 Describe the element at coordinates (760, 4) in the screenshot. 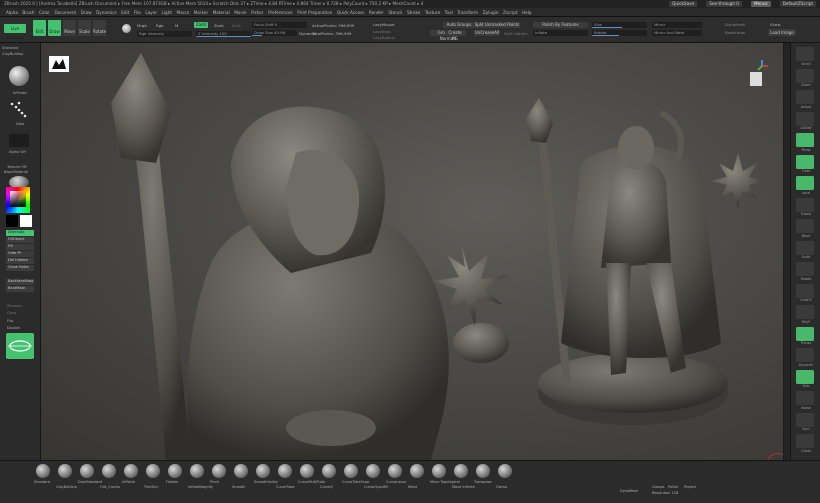

I see `menus-button: Menus` at that location.